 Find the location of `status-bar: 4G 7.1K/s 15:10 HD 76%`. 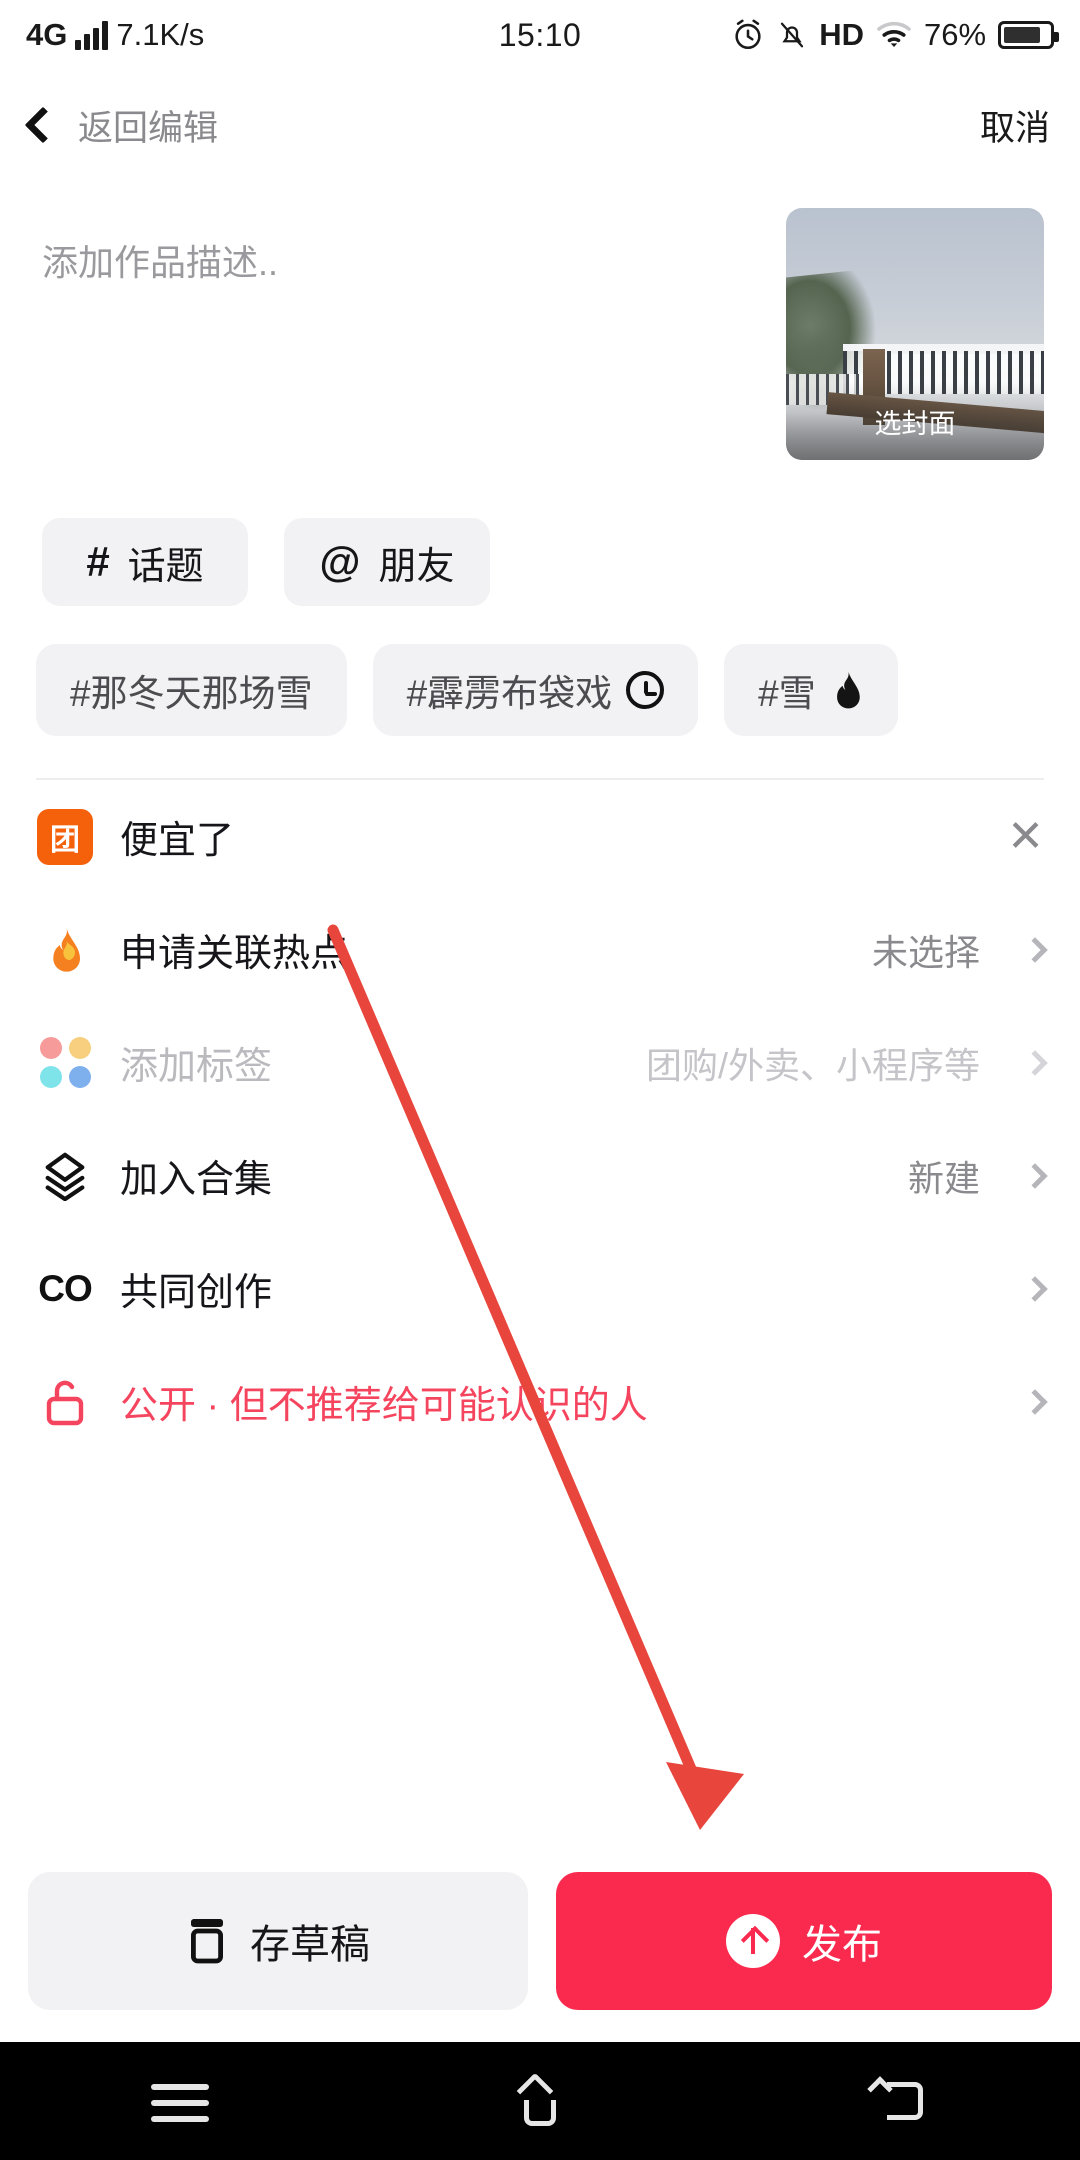

status-bar: 4G 7.1K/s 15:10 HD 76% is located at coordinates (540, 35).